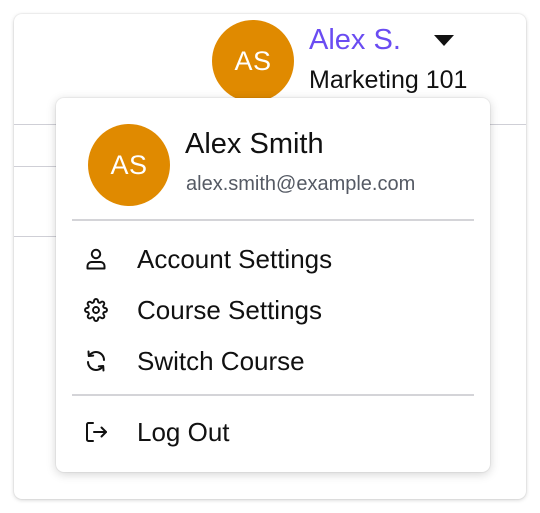 The width and height of the screenshot is (540, 513). What do you see at coordinates (355, 40) in the screenshot?
I see `user-name: Alex S.` at bounding box center [355, 40].